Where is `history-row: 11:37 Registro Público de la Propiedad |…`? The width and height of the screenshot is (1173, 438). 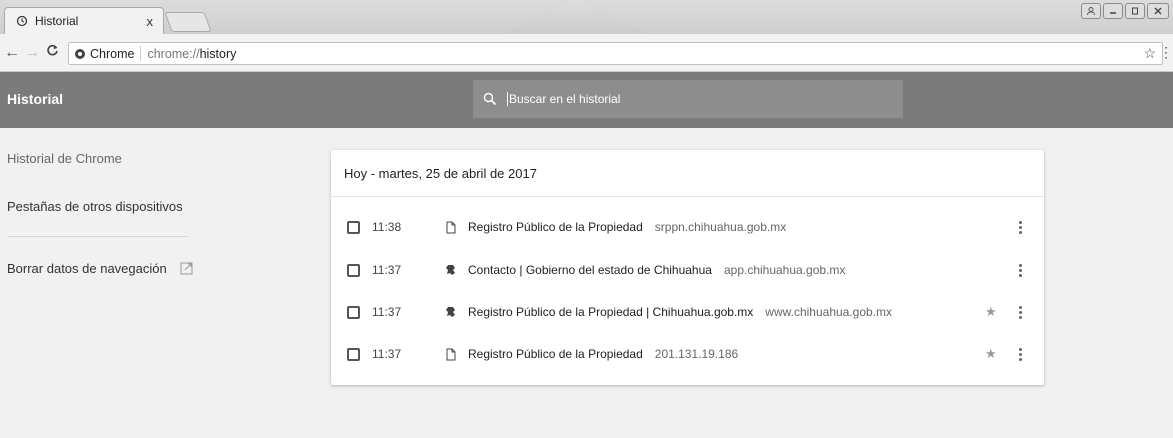
history-row: 11:37 Registro Público de la Propiedad |… is located at coordinates (687, 312).